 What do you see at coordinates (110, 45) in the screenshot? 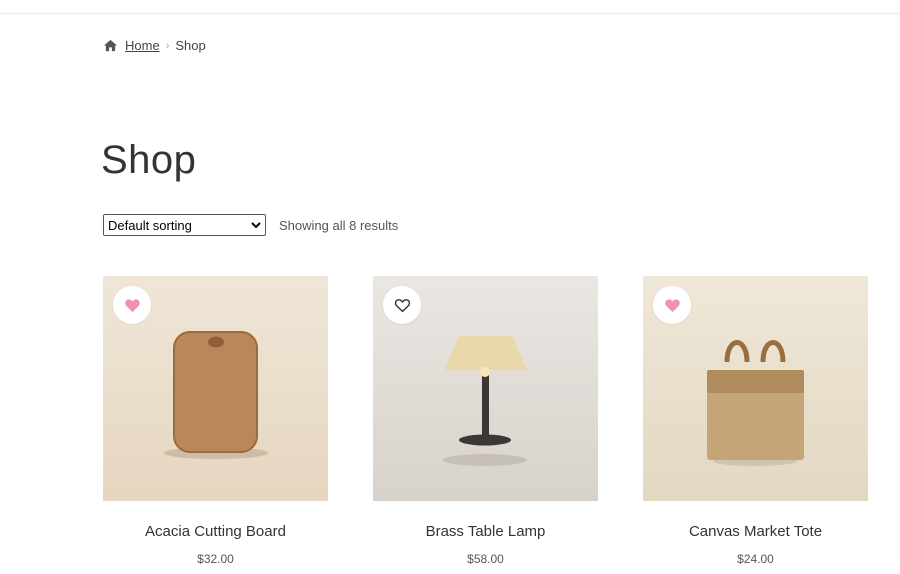
I see `home-icon` at bounding box center [110, 45].